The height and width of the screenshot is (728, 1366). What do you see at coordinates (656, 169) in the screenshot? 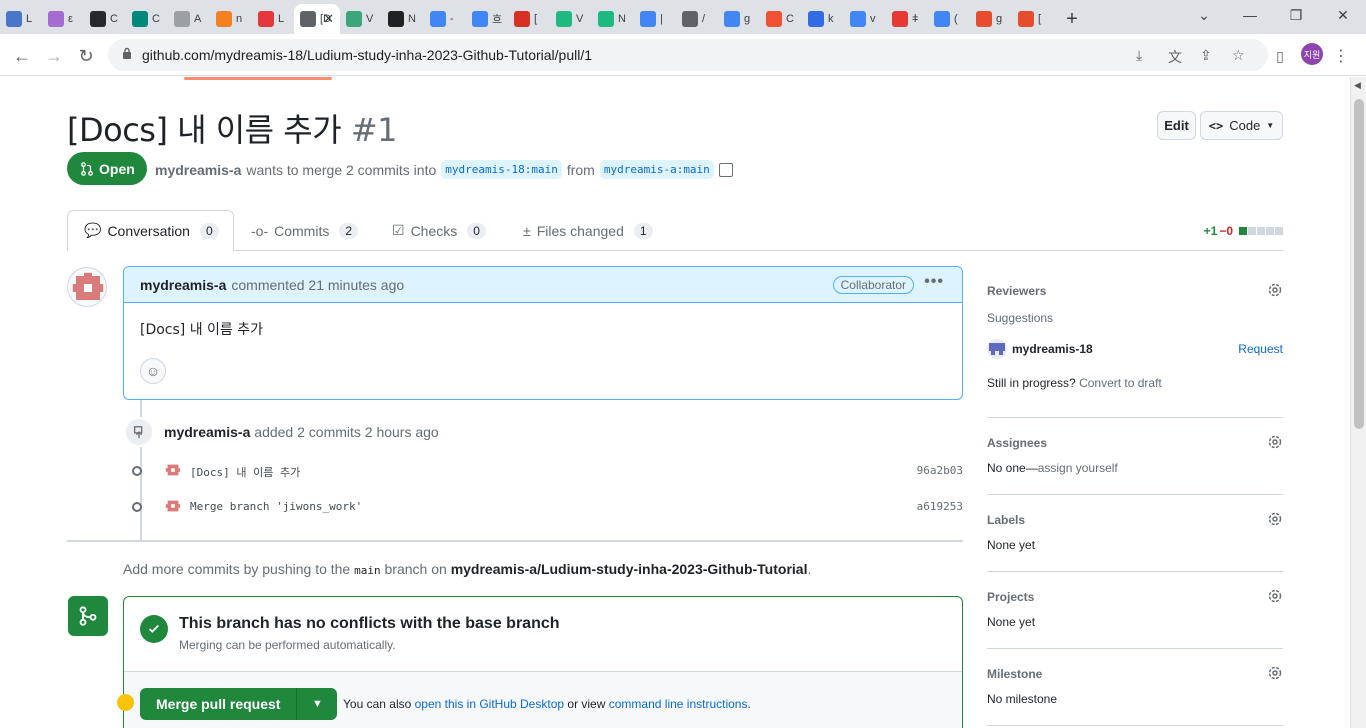
I see `head-branch: mydreamis-a:main` at bounding box center [656, 169].